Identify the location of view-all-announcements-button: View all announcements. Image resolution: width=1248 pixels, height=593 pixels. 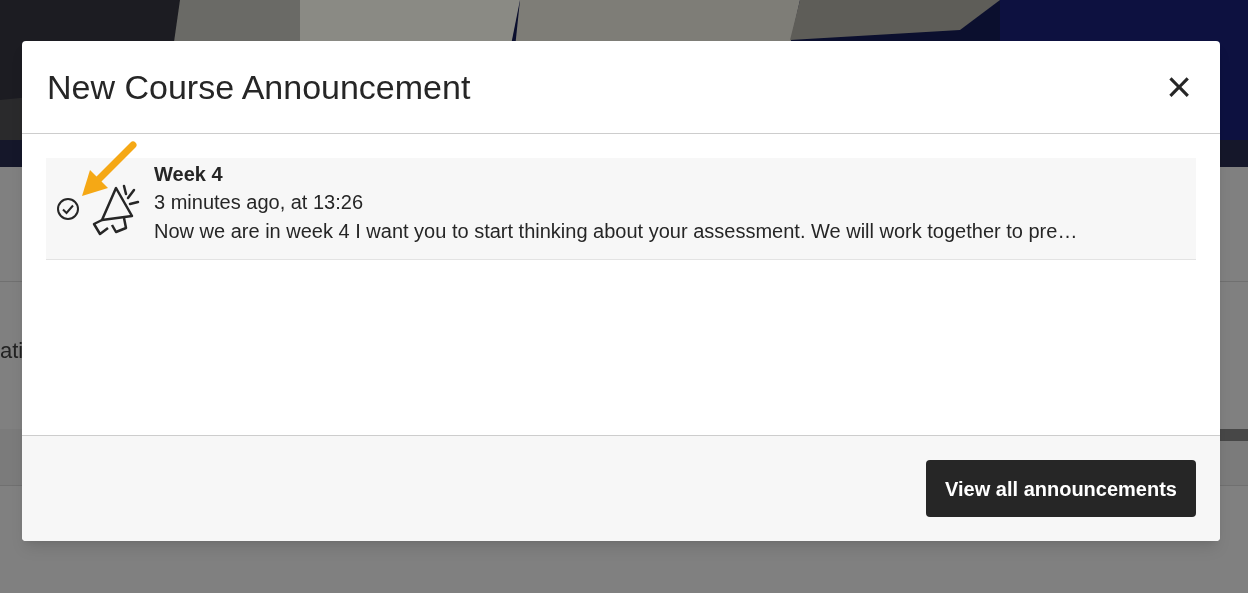
(1061, 488).